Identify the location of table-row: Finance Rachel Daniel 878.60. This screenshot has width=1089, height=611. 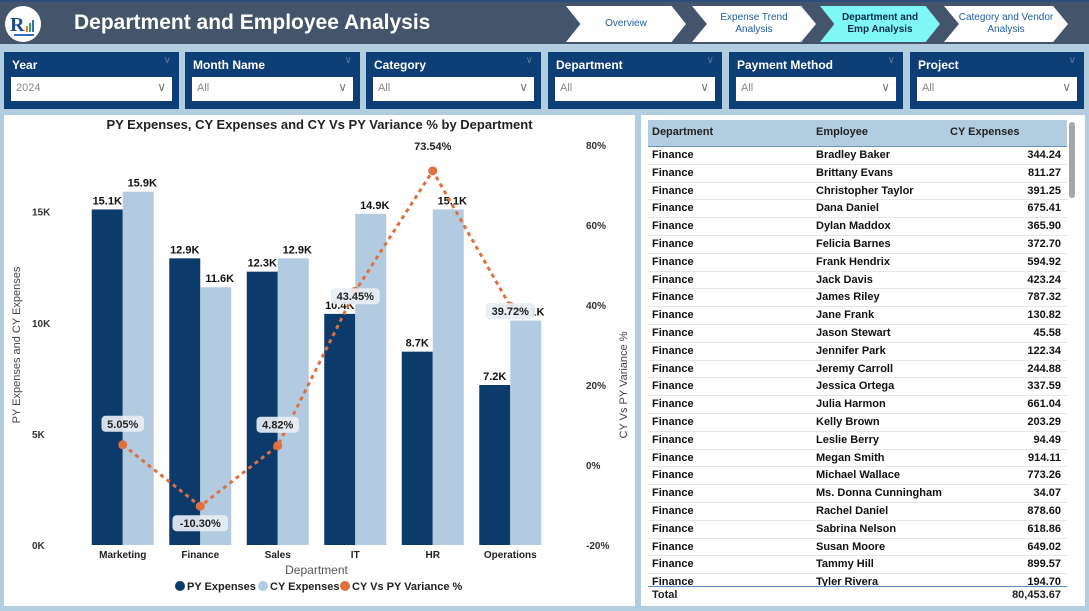
(857, 512).